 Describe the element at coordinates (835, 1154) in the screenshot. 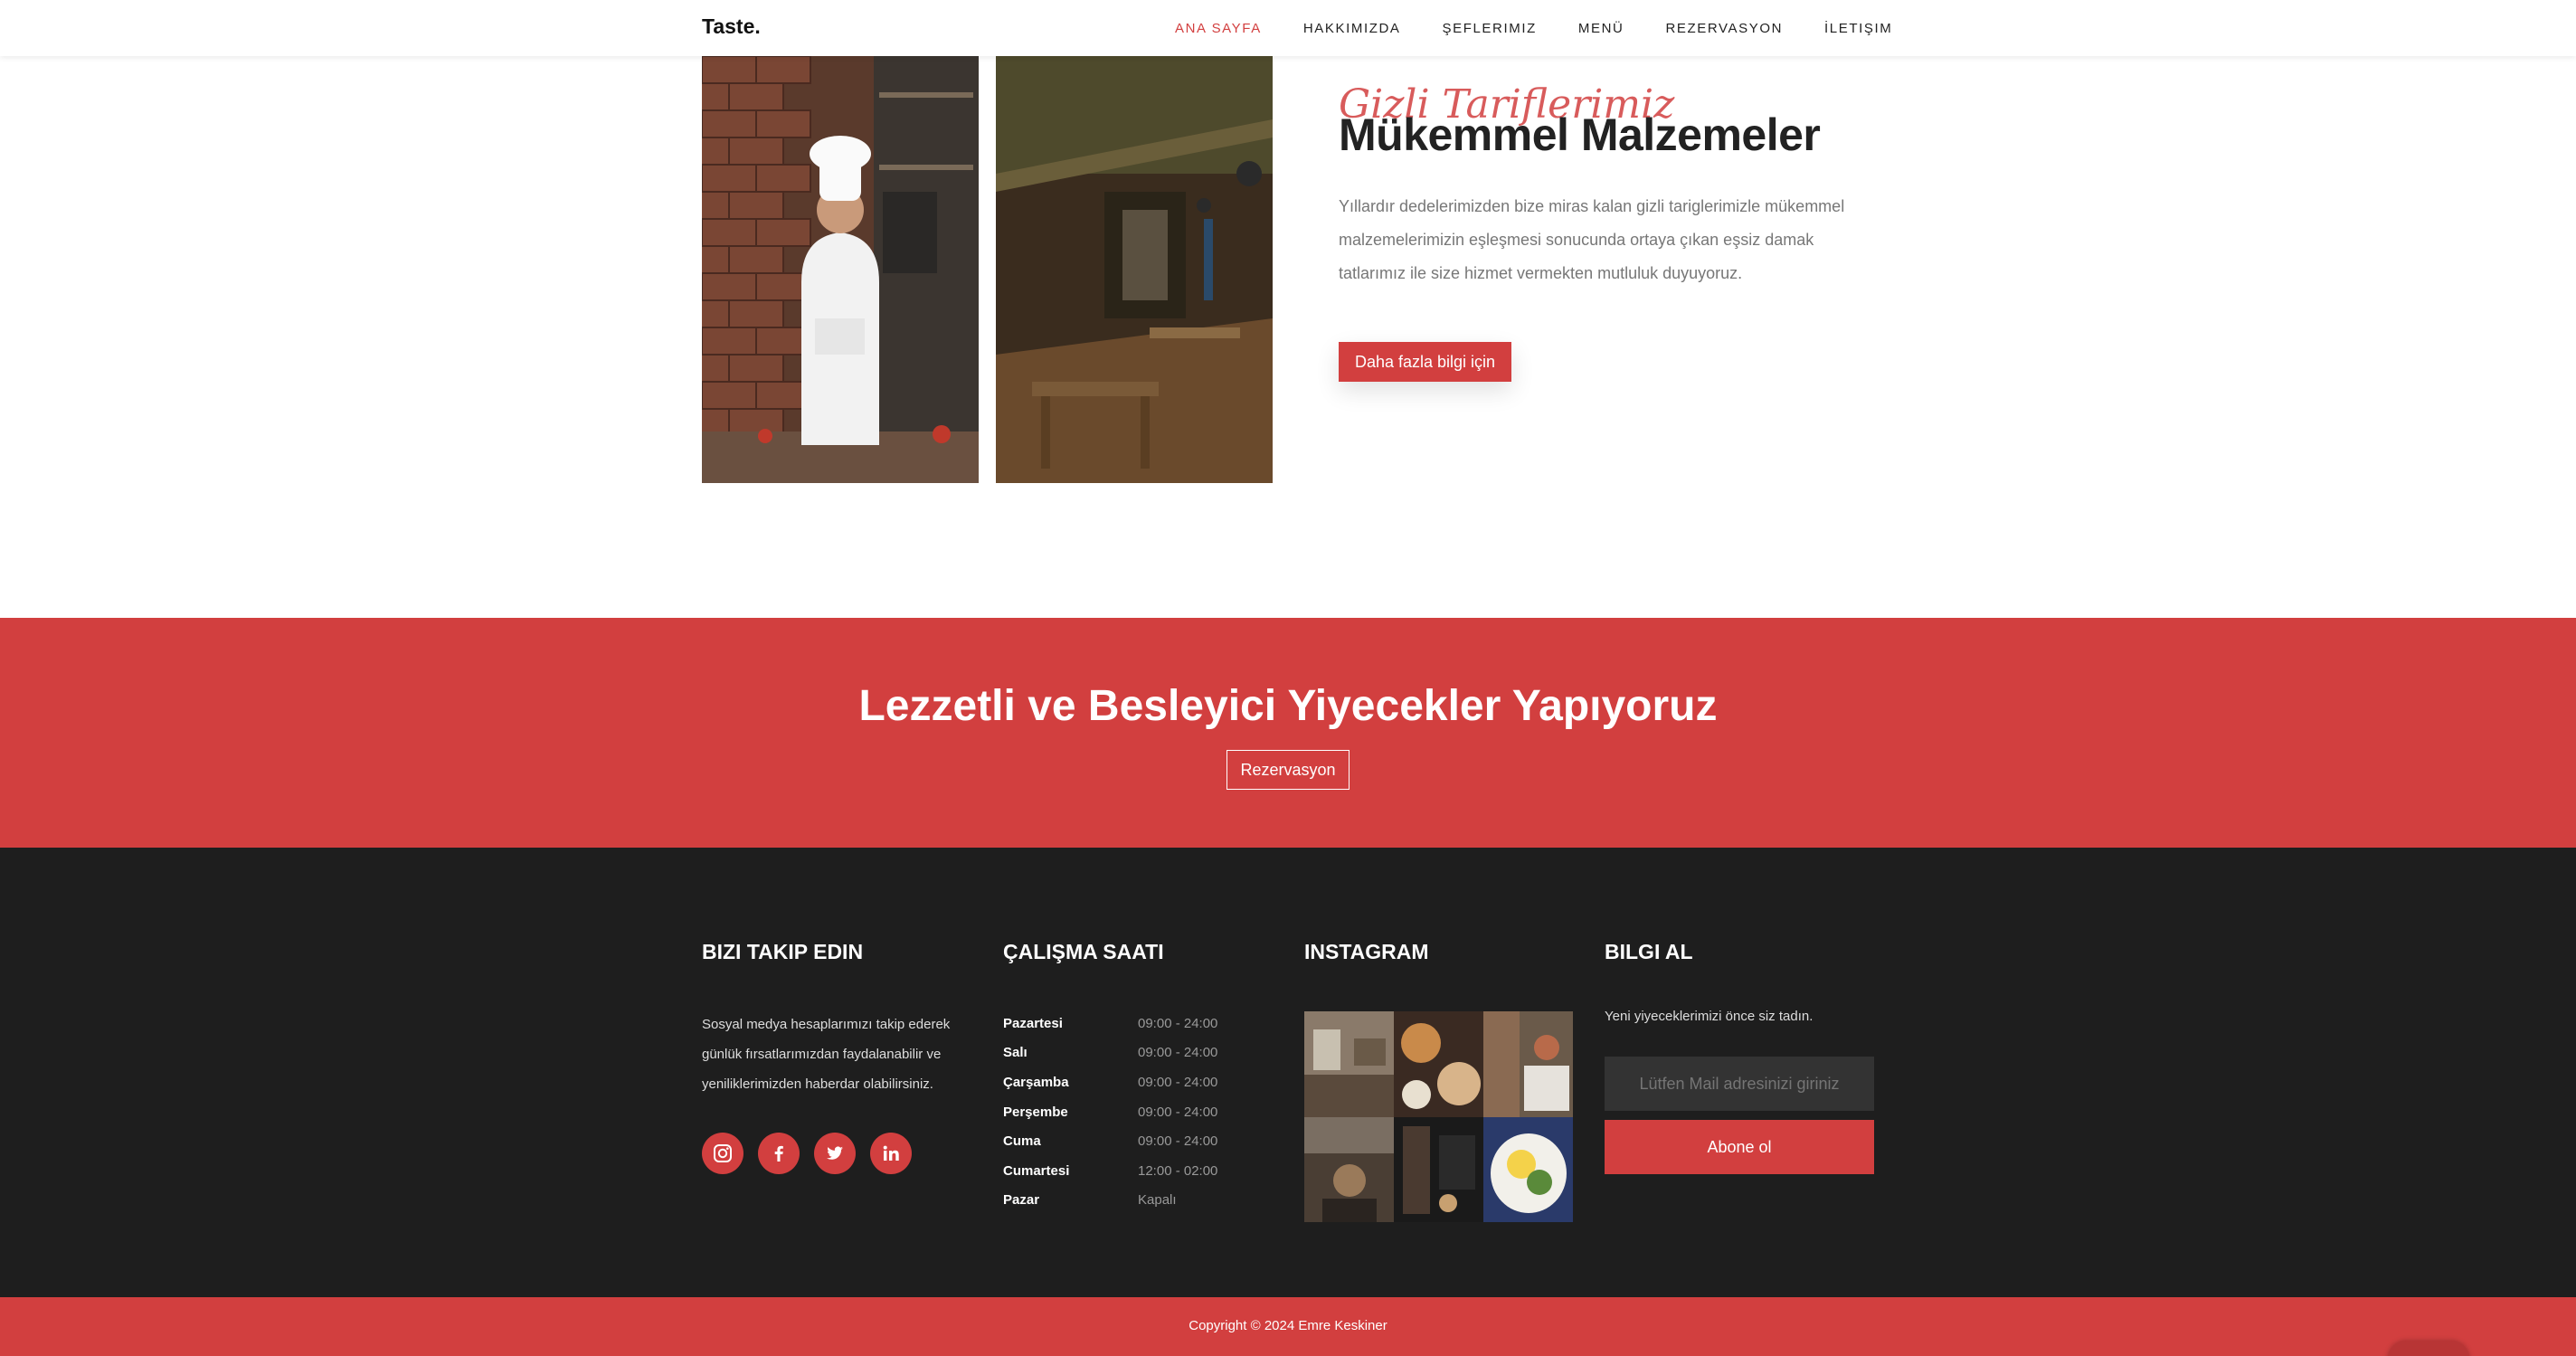

I see `twitter-icon` at that location.